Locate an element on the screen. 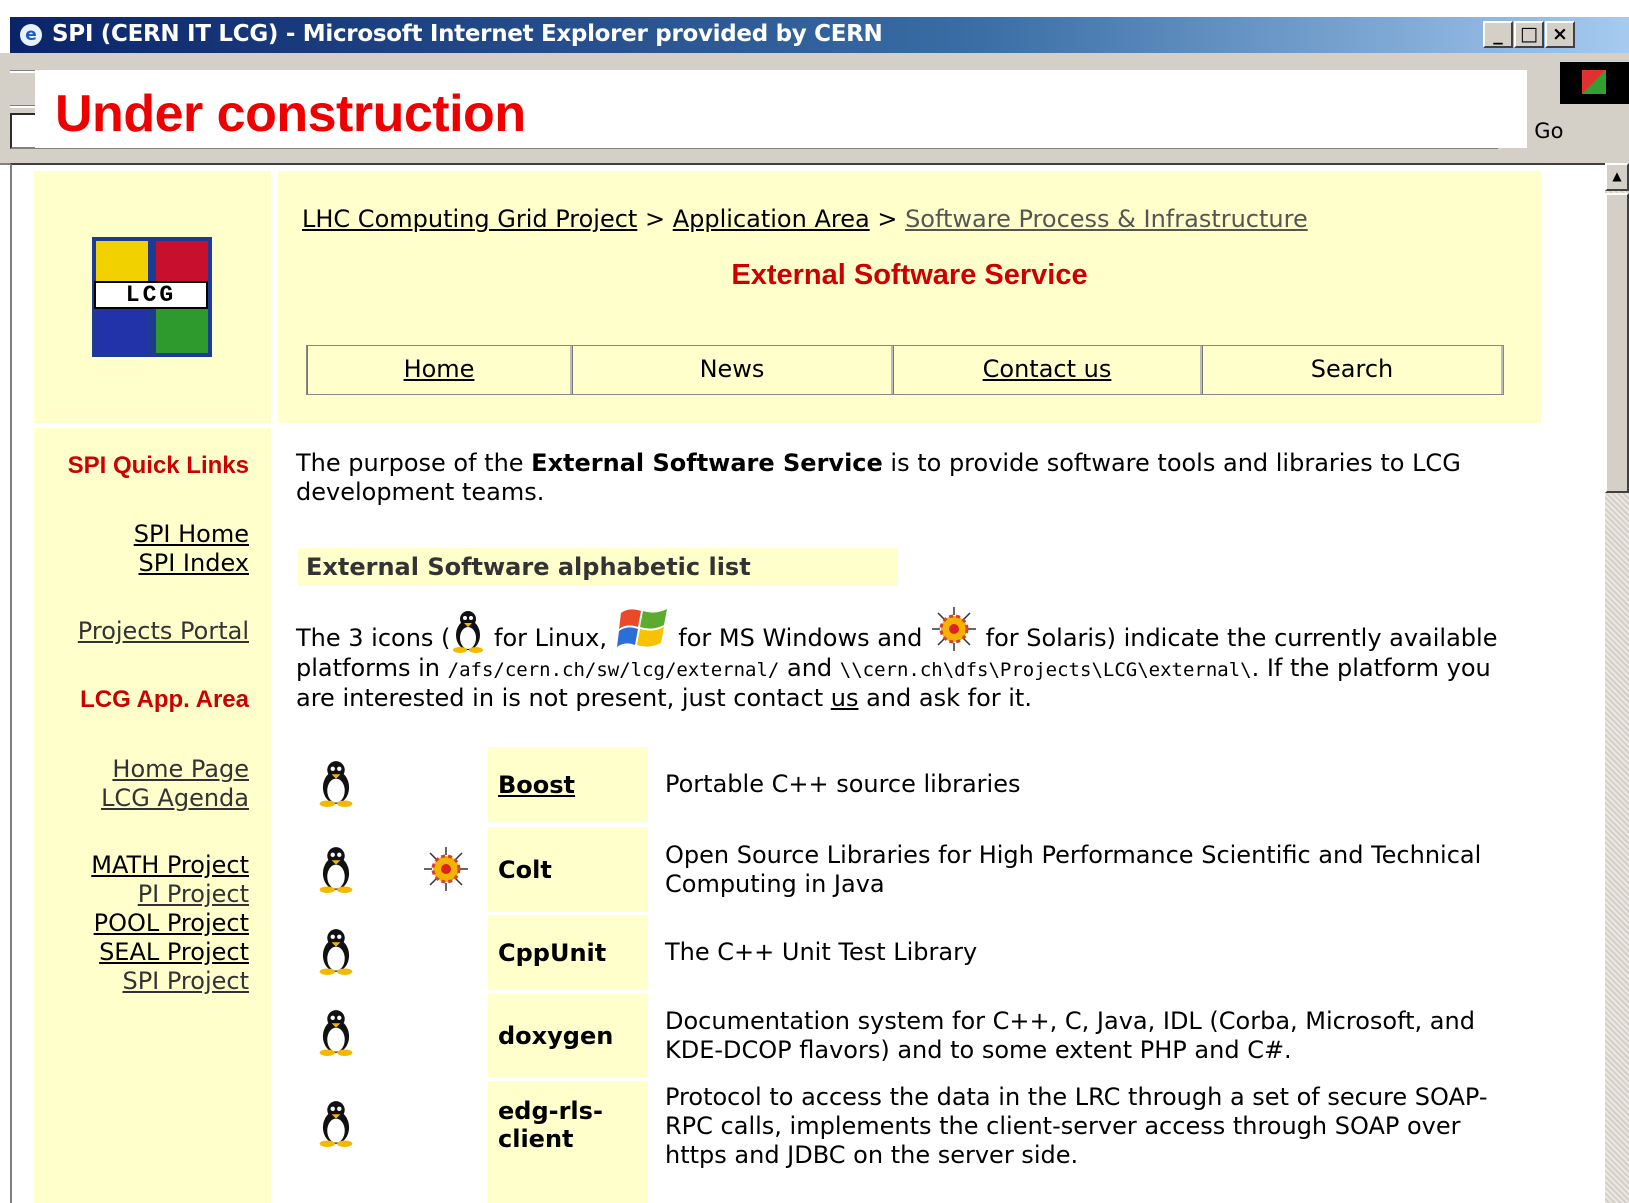 Image resolution: width=1629 pixels, height=1203 pixels. table-row: Boost Portable C++ source libraries is located at coordinates (908, 784).